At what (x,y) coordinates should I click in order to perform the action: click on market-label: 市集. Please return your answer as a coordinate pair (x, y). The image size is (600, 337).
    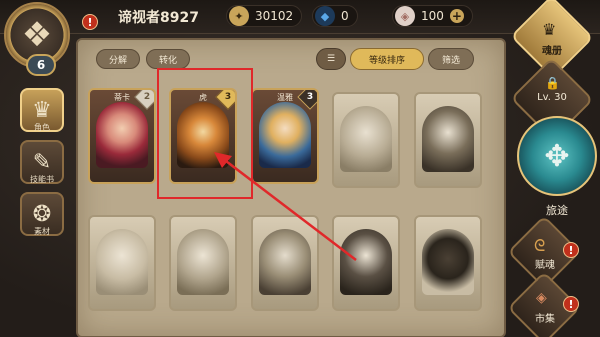
    Looking at the image, I should click on (545, 319).